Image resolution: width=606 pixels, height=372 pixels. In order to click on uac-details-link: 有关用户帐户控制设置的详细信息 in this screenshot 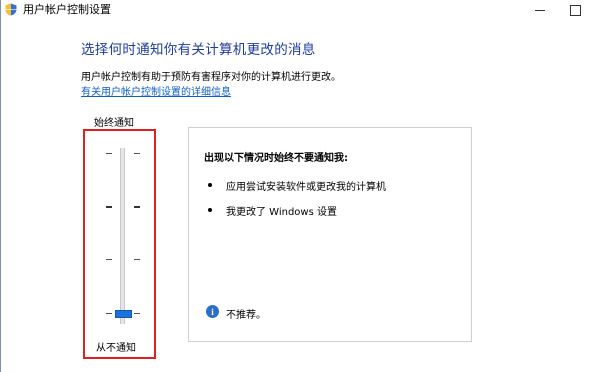, I will do `click(156, 90)`.